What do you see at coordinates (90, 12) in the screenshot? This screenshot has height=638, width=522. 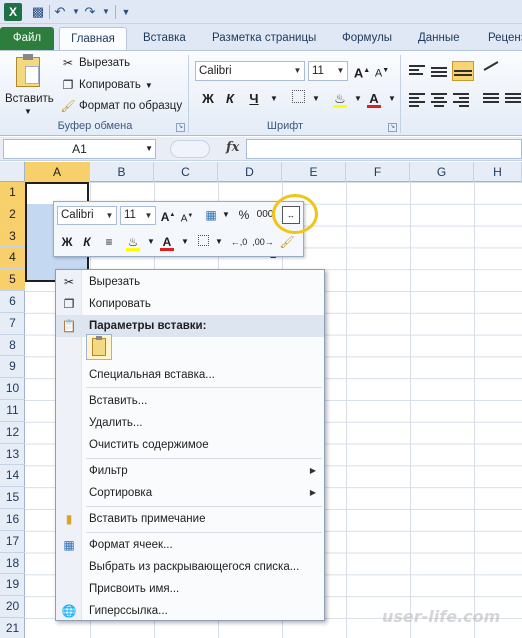 I see `redo-icon: ↷` at bounding box center [90, 12].